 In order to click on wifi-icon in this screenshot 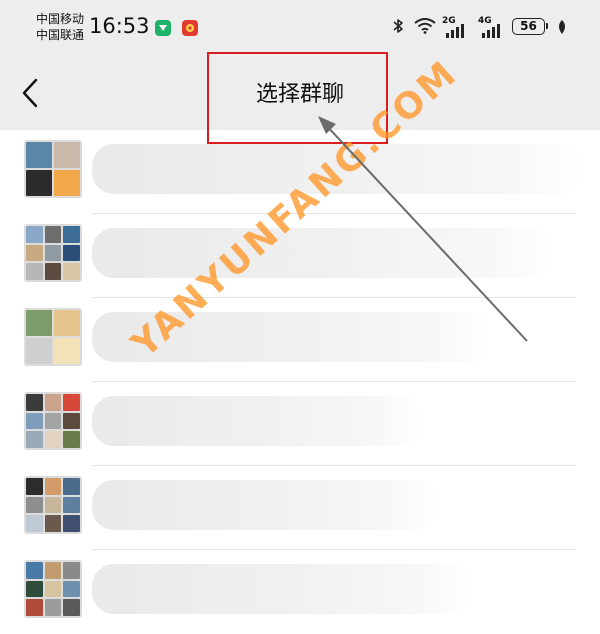, I will do `click(425, 26)`.